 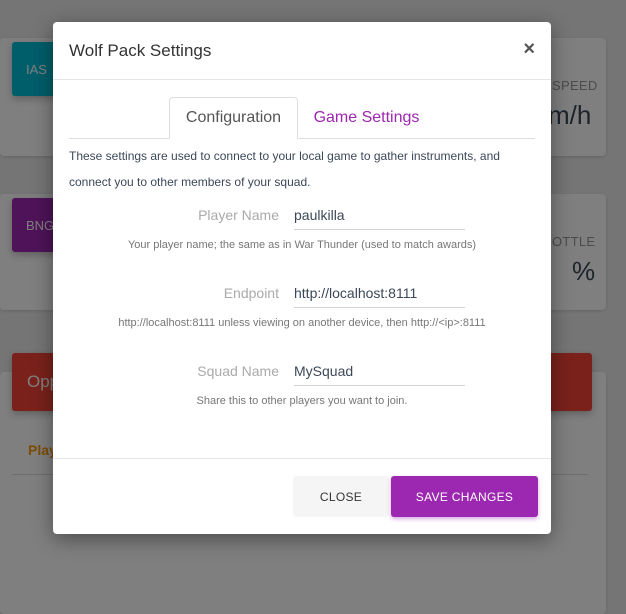 What do you see at coordinates (302, 118) in the screenshot?
I see `settings-tabs: Configuration Game Settings` at bounding box center [302, 118].